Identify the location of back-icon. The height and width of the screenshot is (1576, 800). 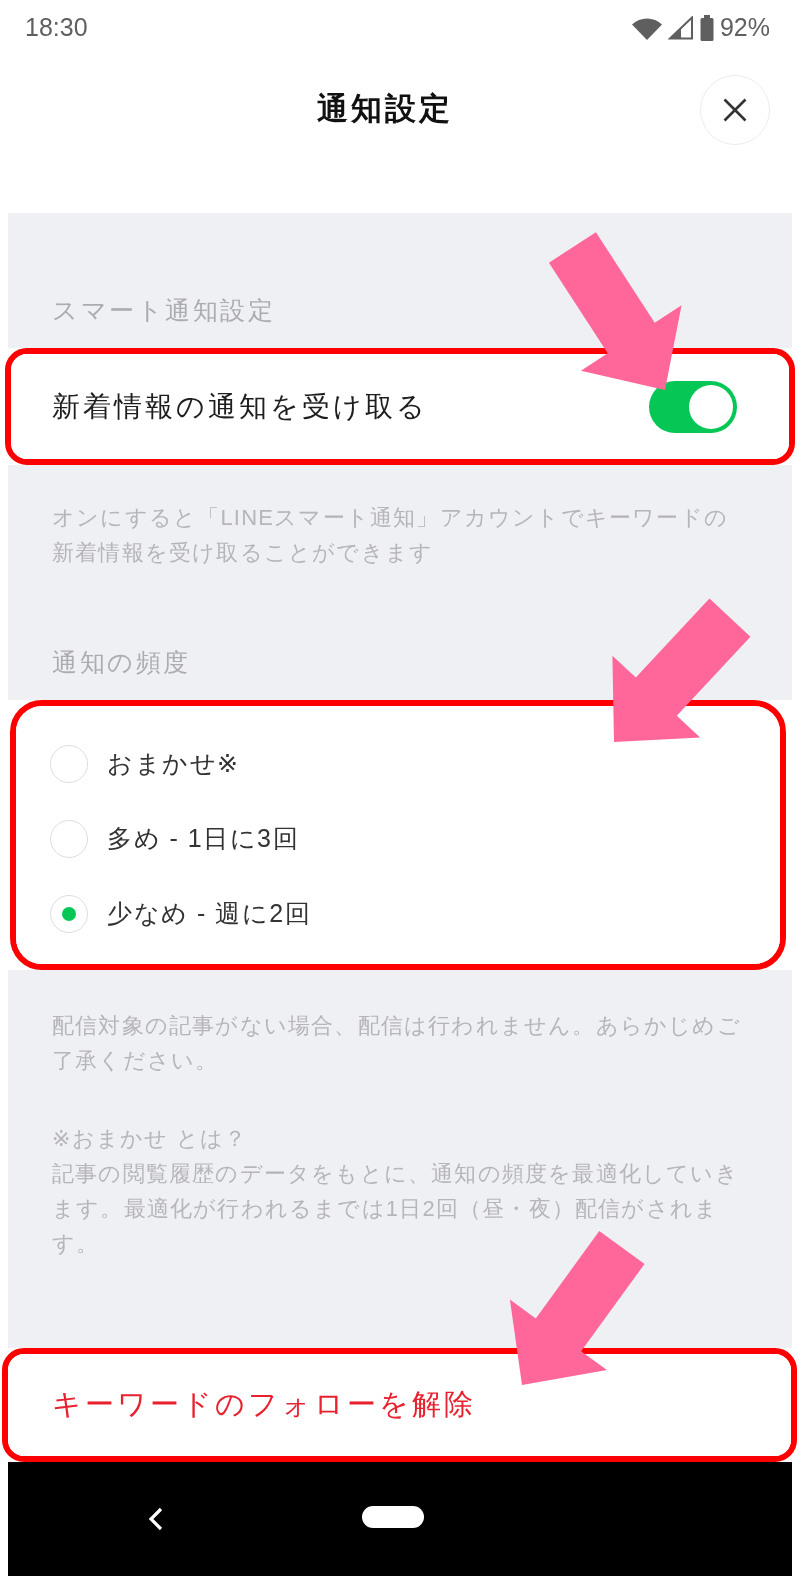
(156, 1519).